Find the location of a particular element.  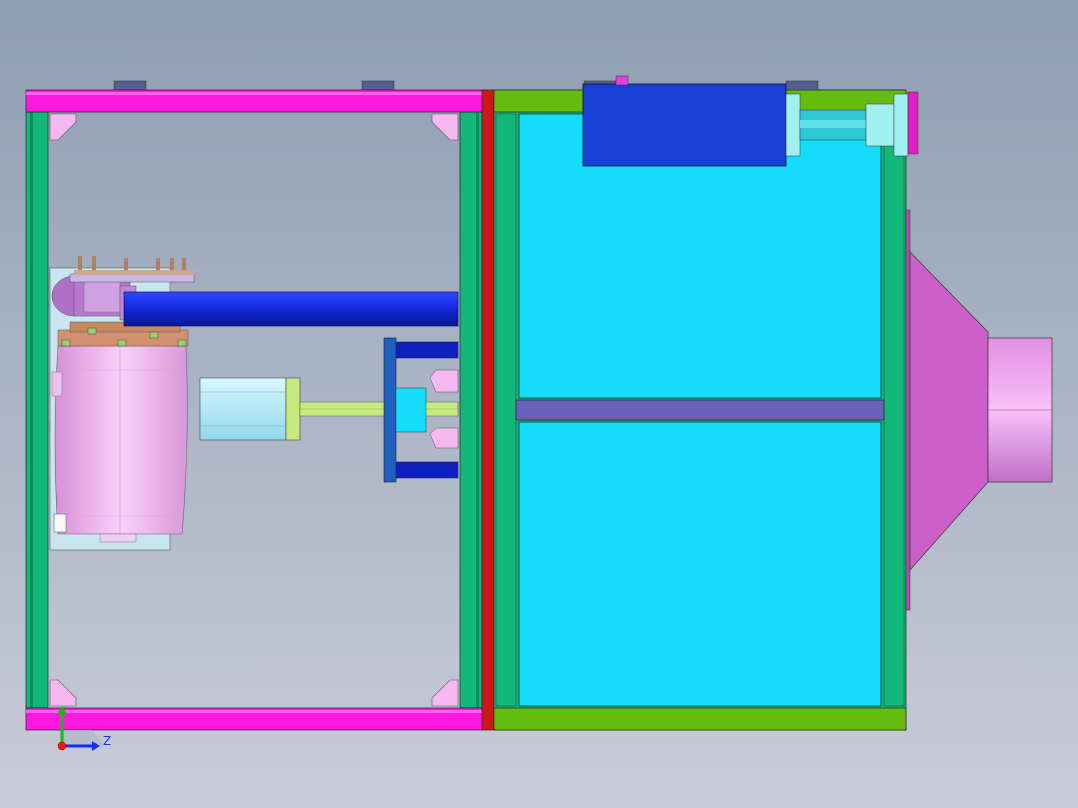

motor-vent is located at coordinates (60, 523).